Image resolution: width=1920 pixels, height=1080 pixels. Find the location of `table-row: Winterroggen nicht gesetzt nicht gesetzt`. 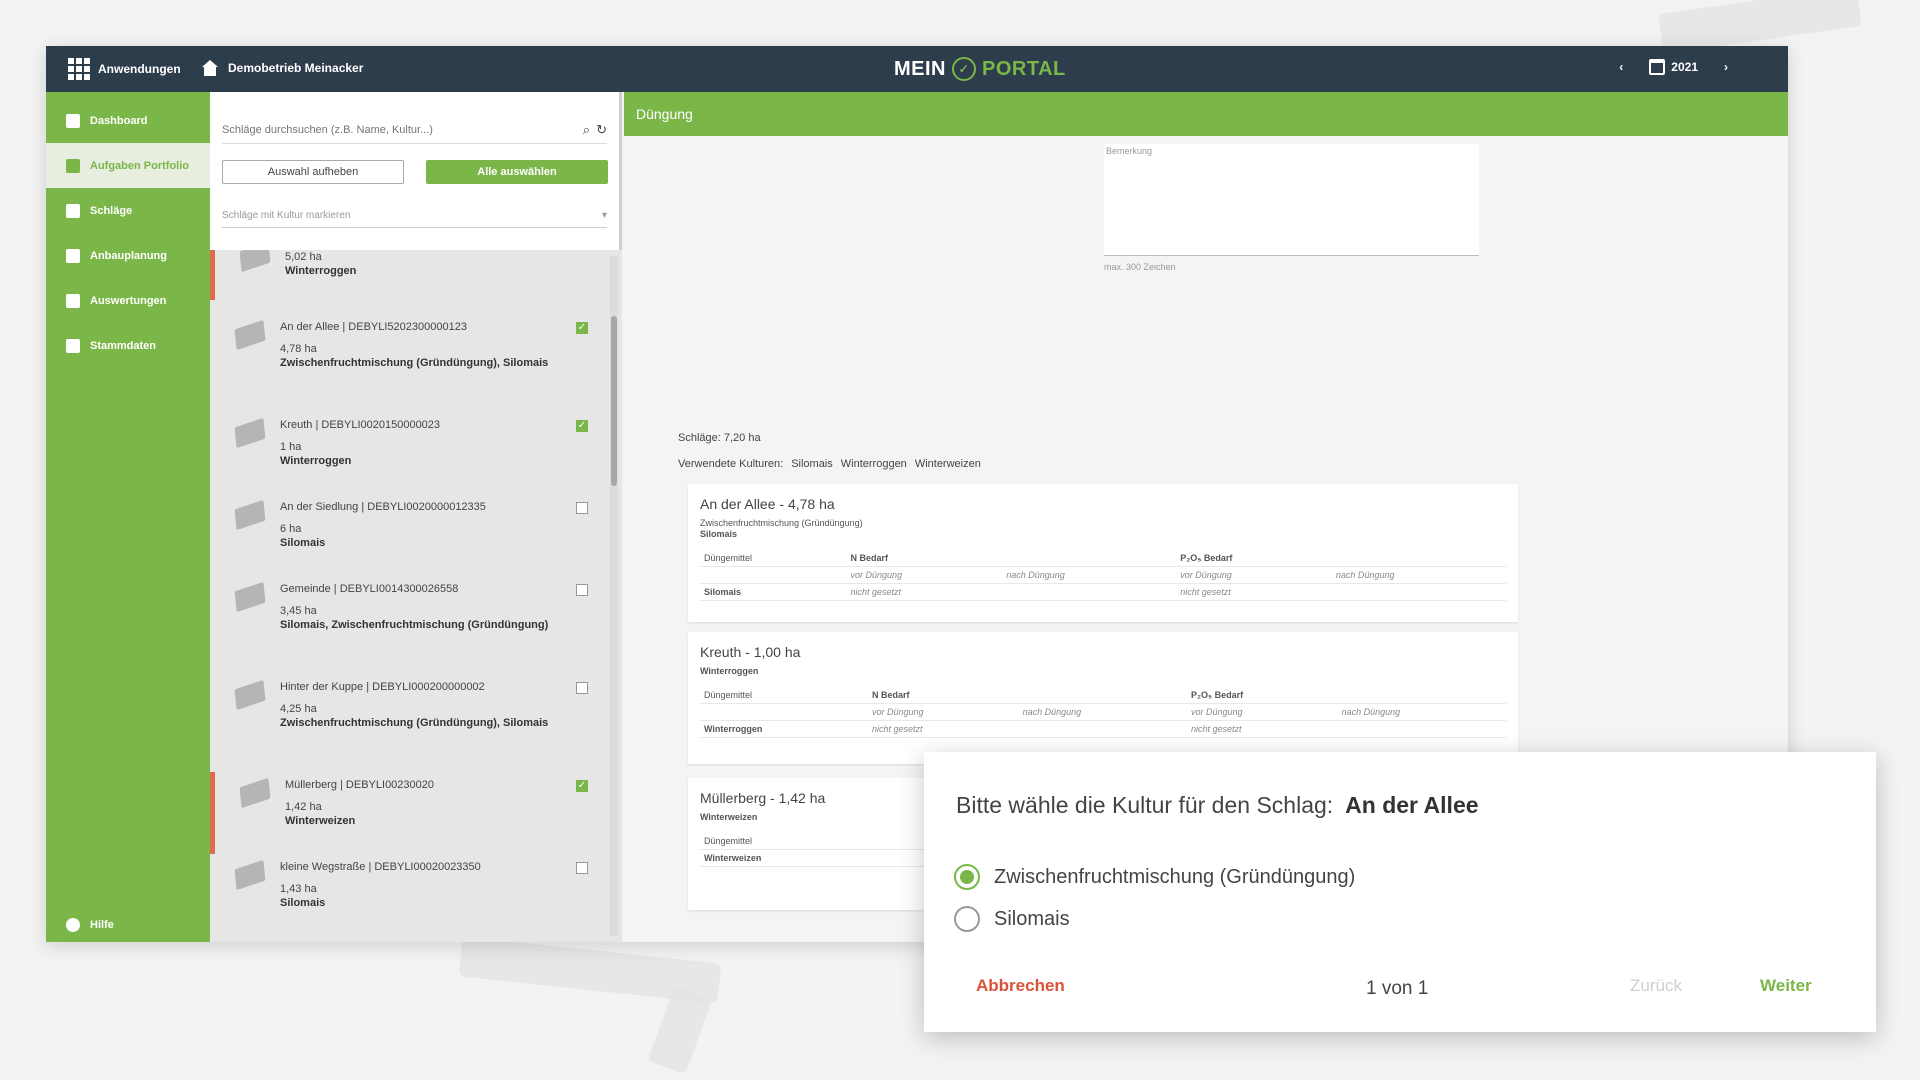

table-row: Winterroggen nicht gesetzt nicht gesetzt is located at coordinates (1103, 729).